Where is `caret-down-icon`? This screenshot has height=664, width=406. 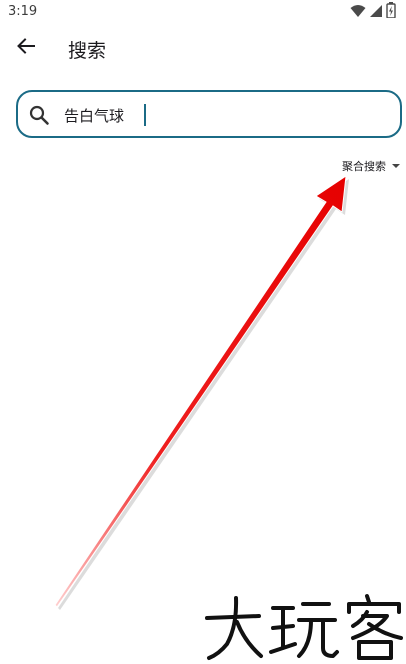
caret-down-icon is located at coordinates (396, 166).